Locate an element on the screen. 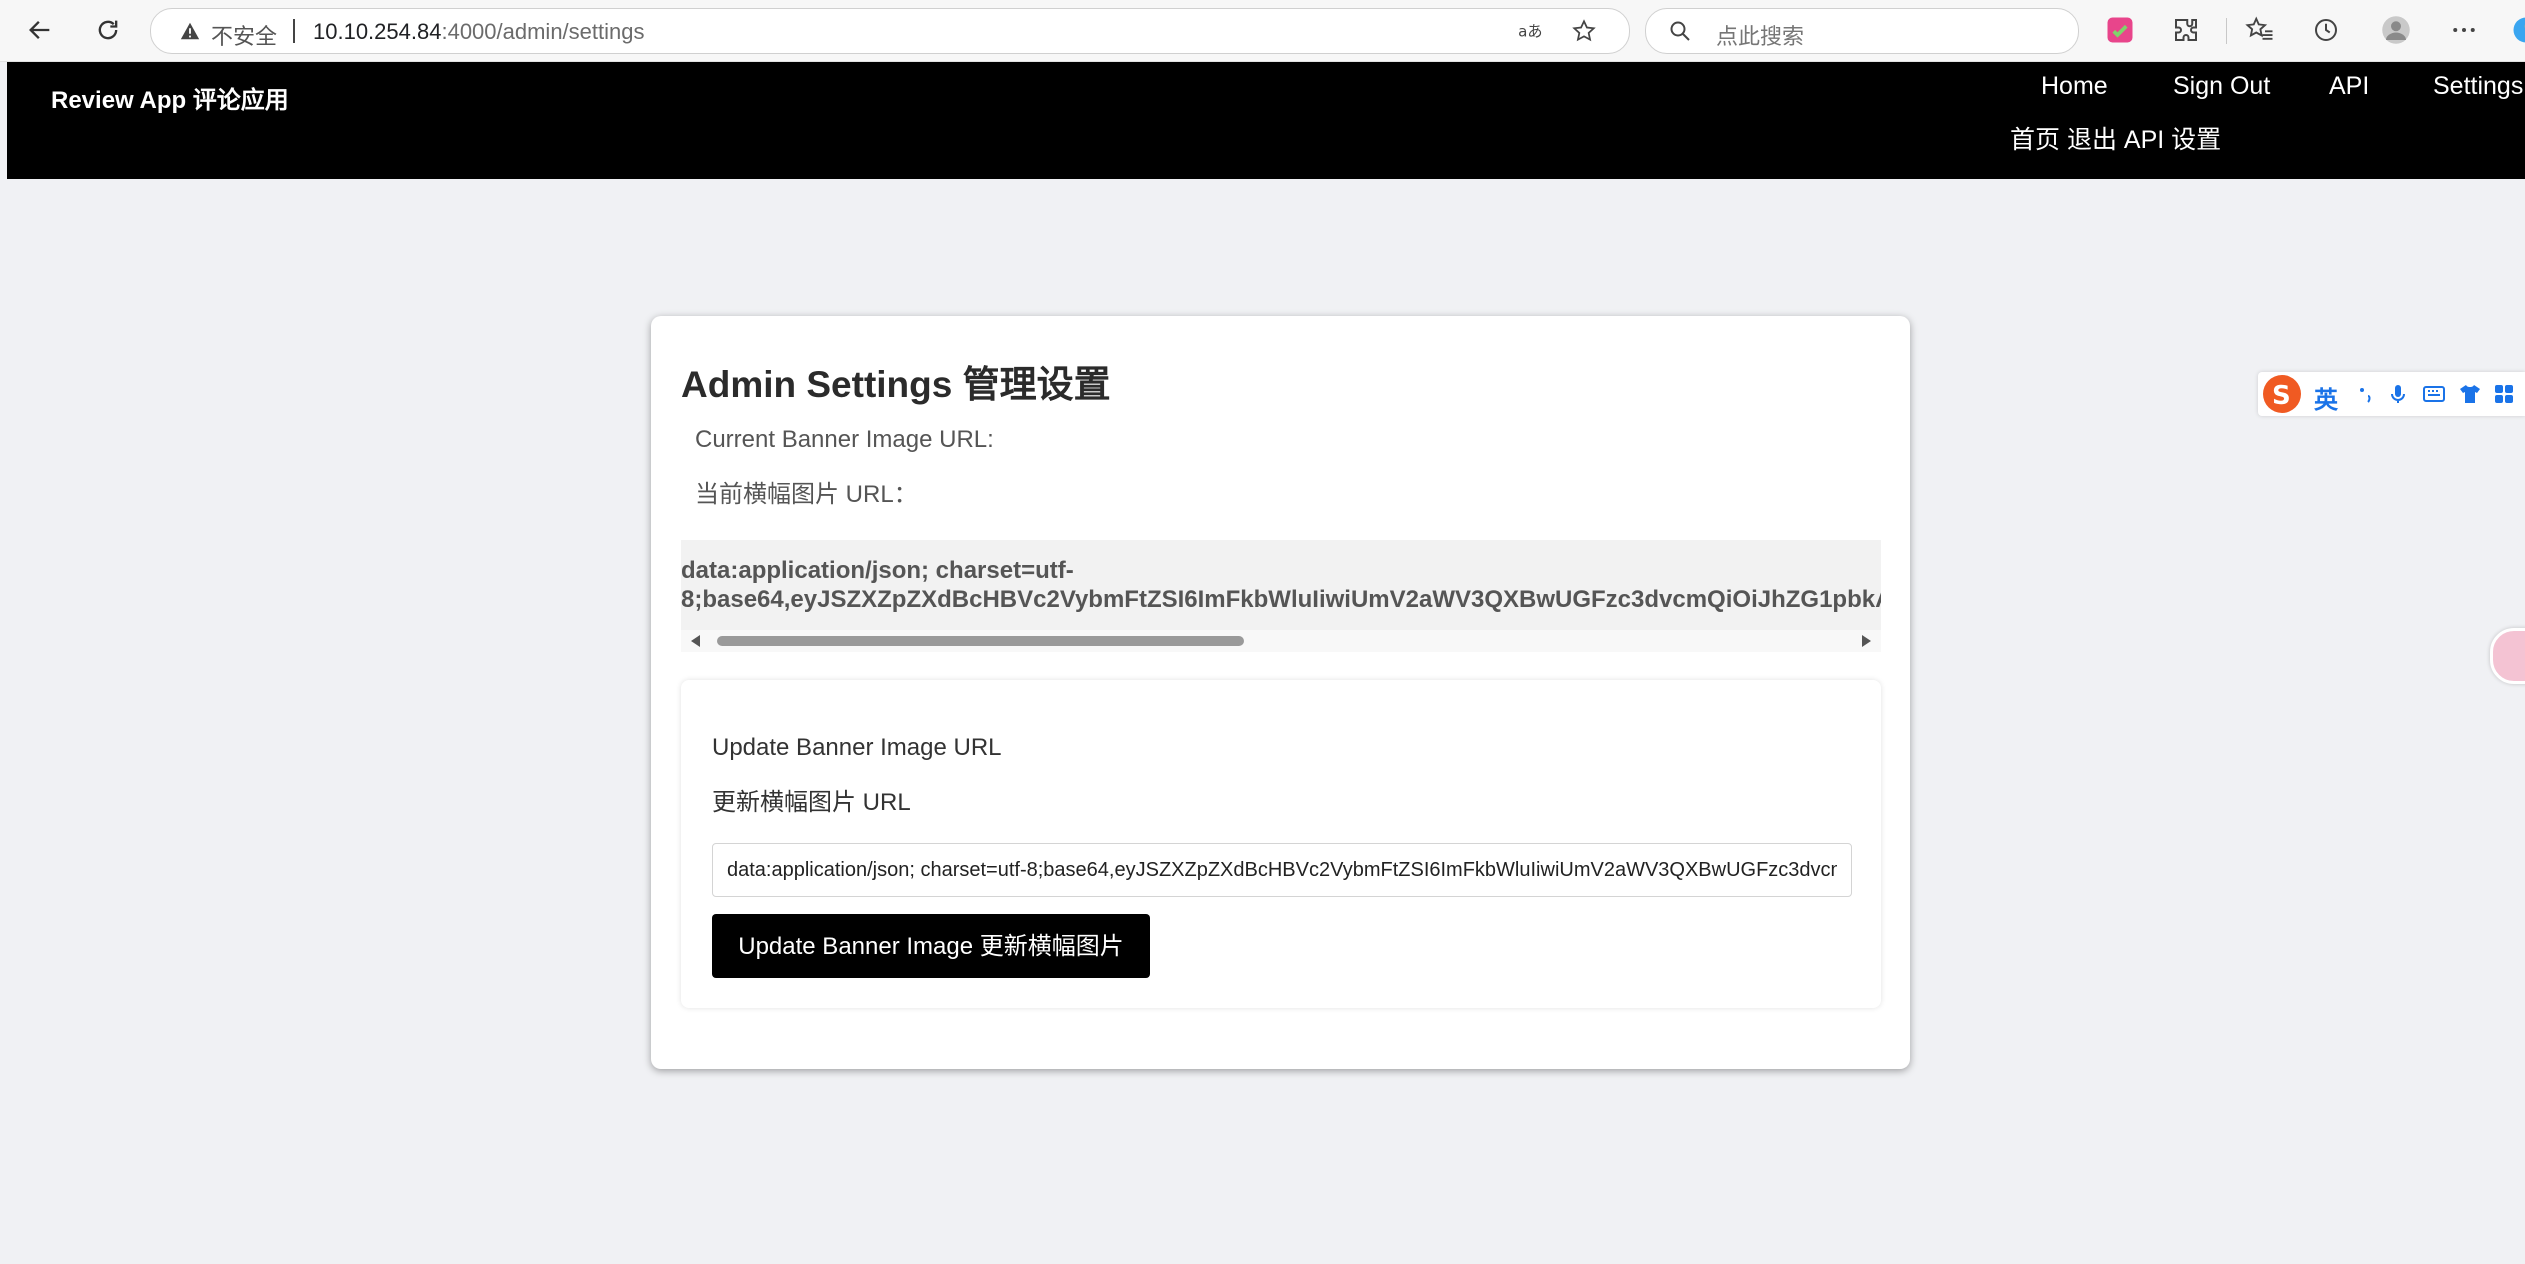 Image resolution: width=2525 pixels, height=1264 pixels. nav-sign-out-link: Sign Out is located at coordinates (2221, 86).